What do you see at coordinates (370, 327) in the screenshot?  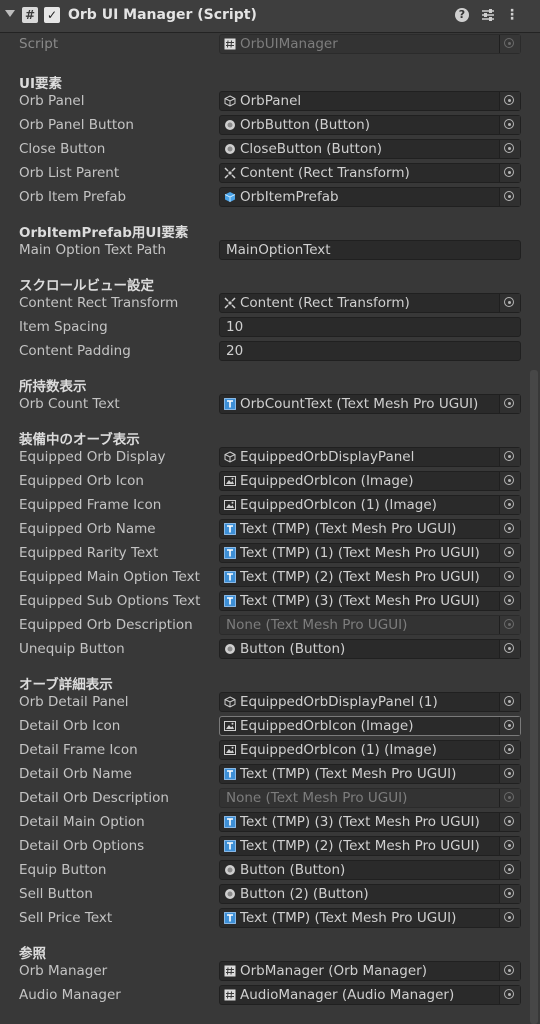 I see `text-field: 10` at bounding box center [370, 327].